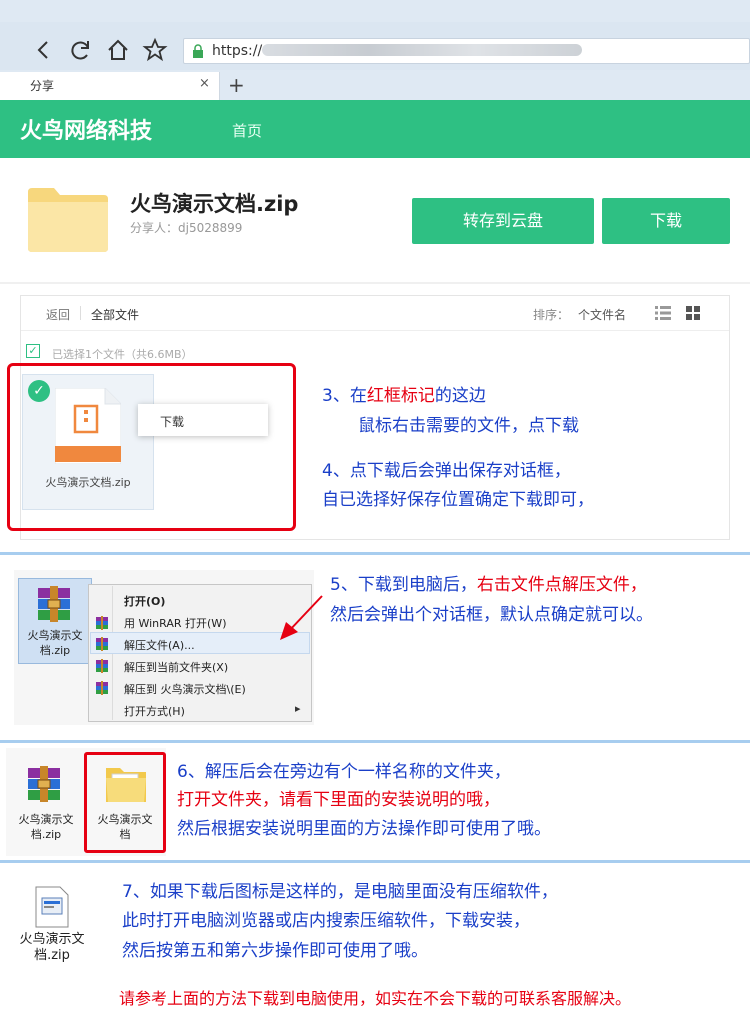 The width and height of the screenshot is (750, 1028). What do you see at coordinates (344, 772) in the screenshot?
I see `step6-line1: 6、解压后会在旁边有个一样名称的文件夹，` at bounding box center [344, 772].